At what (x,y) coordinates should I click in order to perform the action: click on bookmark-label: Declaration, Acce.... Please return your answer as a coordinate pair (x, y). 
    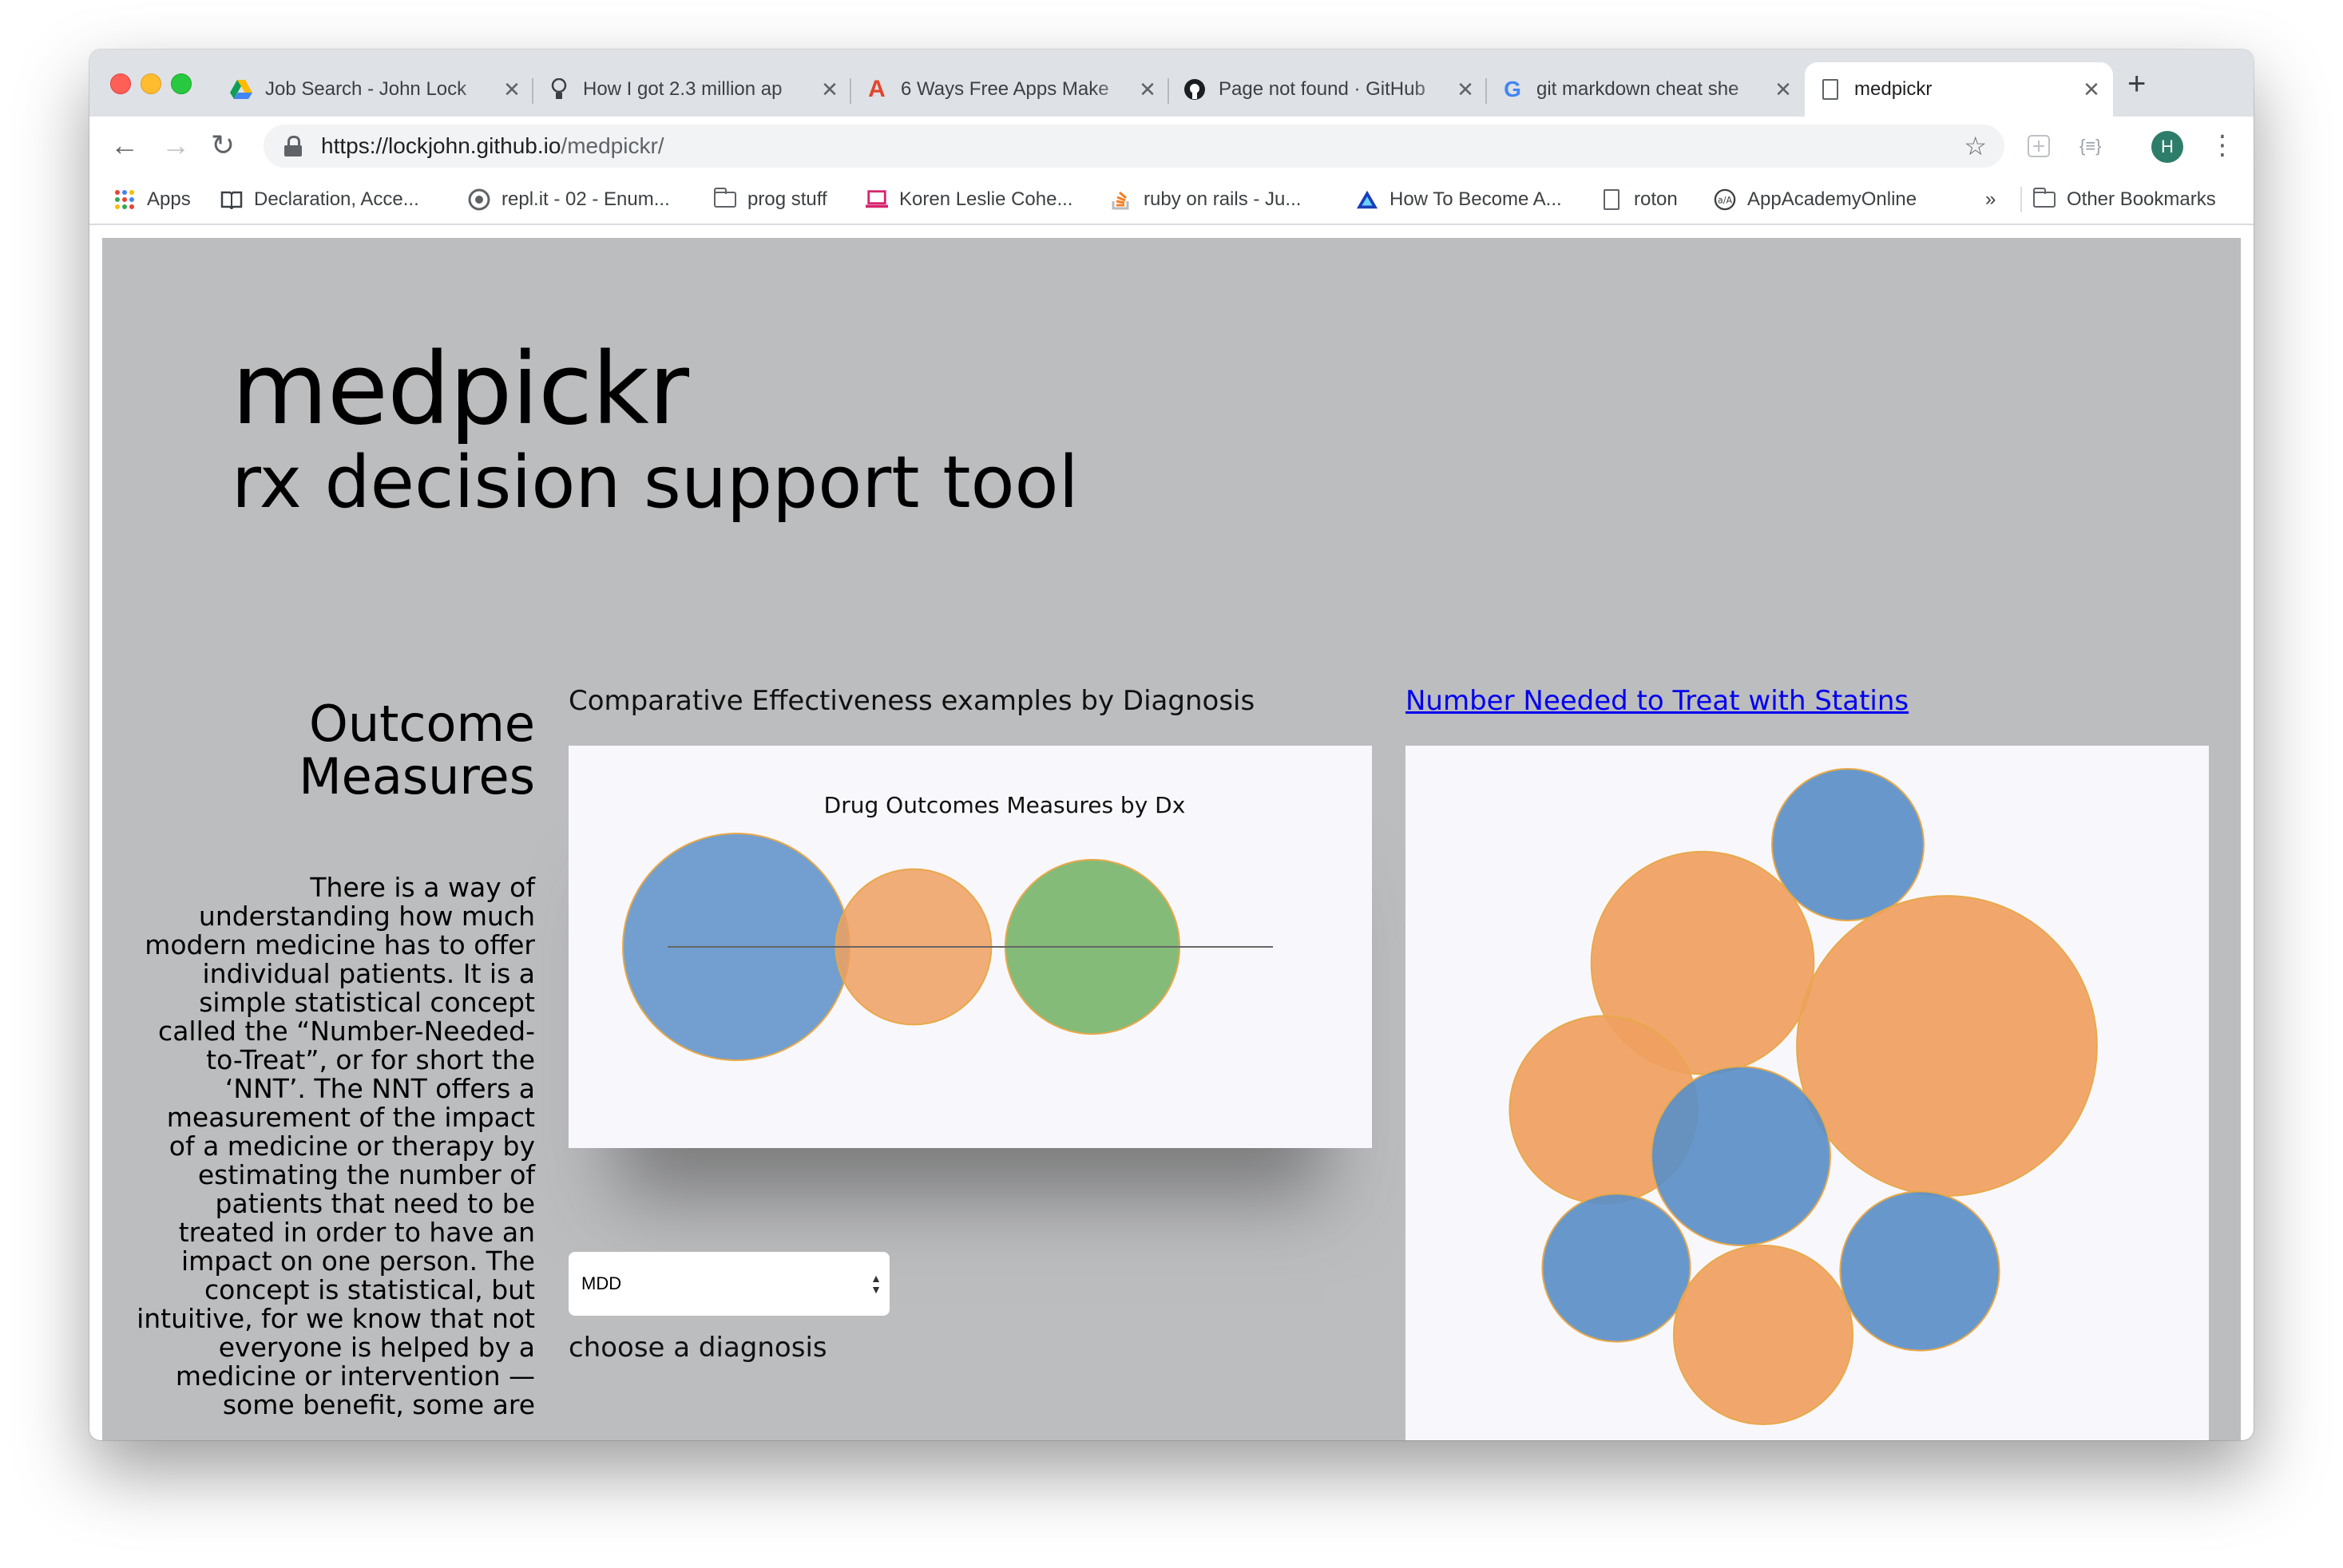
    Looking at the image, I should click on (336, 199).